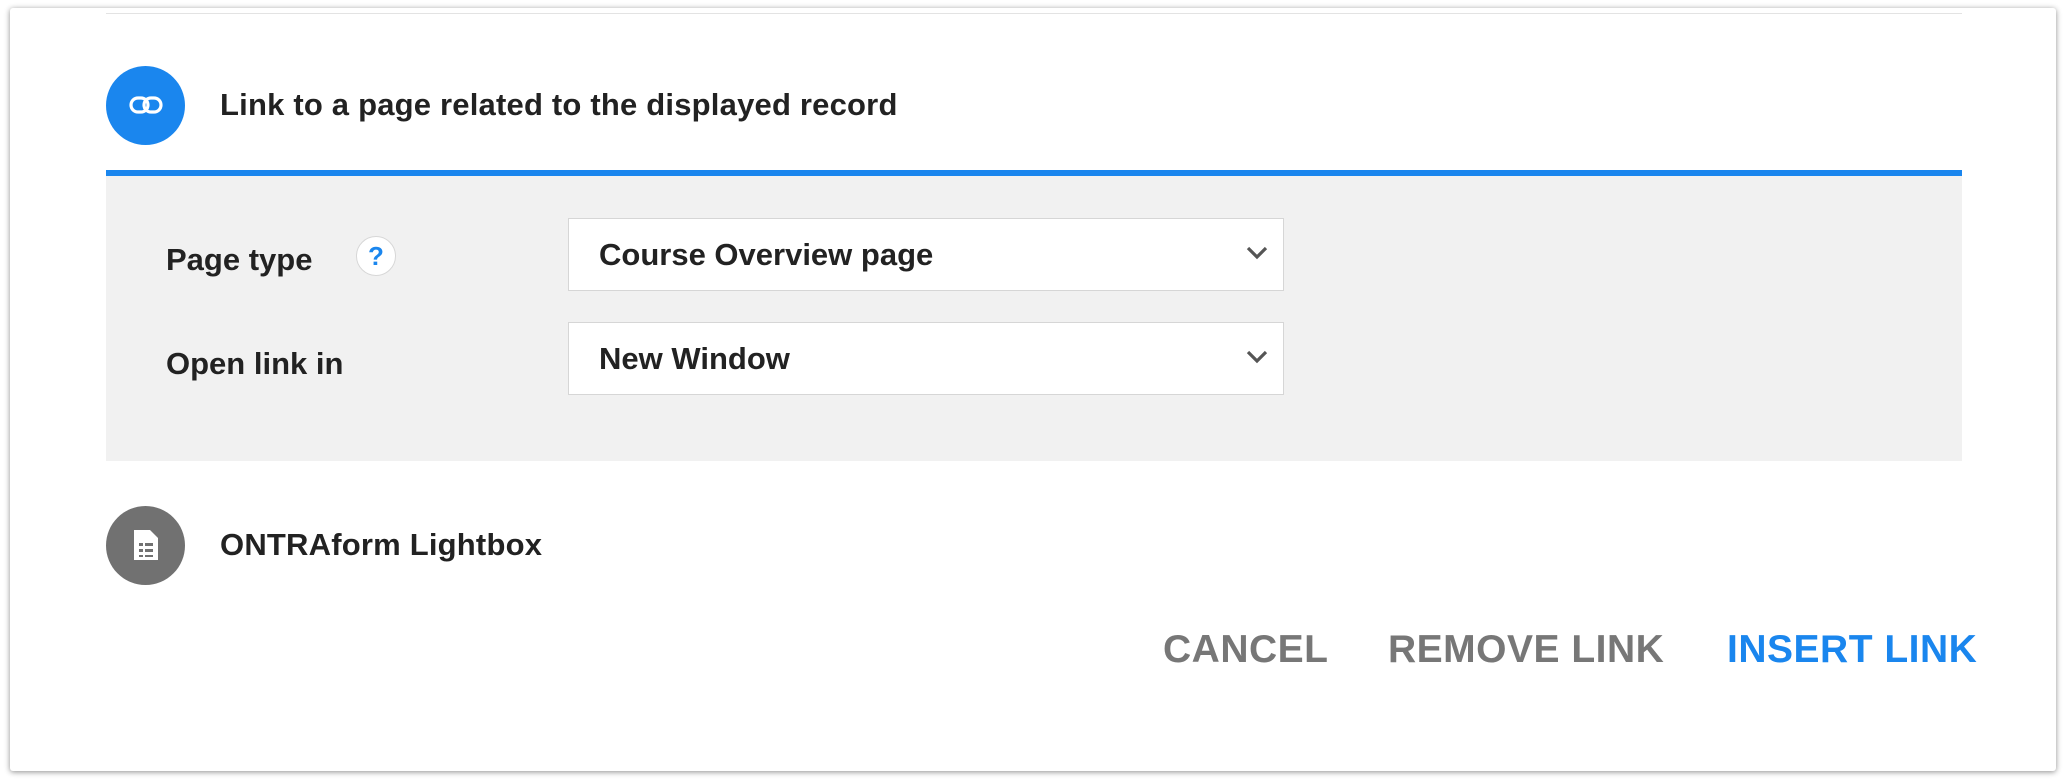  What do you see at coordinates (1526, 658) in the screenshot?
I see `remove-link-button: REMOVE LINK` at bounding box center [1526, 658].